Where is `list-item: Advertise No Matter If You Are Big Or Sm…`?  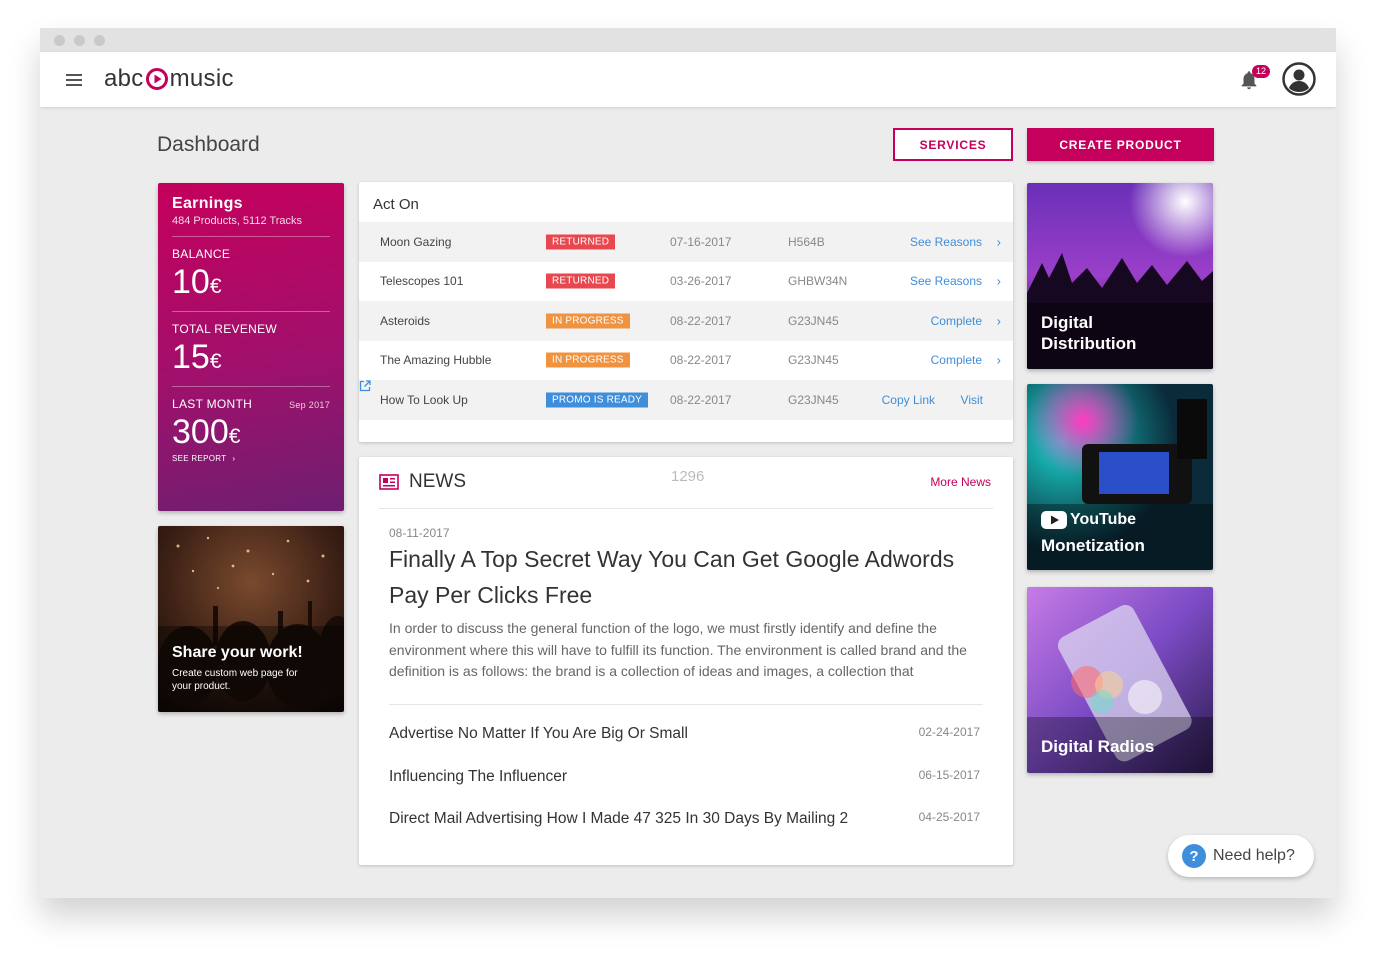 list-item: Advertise No Matter If You Are Big Or Sm… is located at coordinates (684, 736).